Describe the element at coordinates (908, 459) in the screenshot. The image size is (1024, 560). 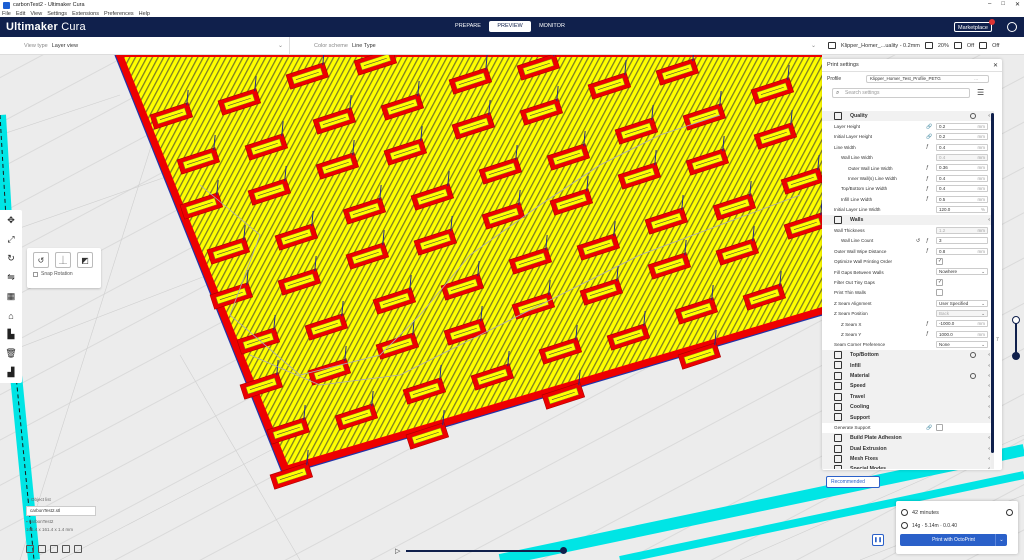
I see `category-mesh-fixes: Mesh Fixes ‹` at that location.